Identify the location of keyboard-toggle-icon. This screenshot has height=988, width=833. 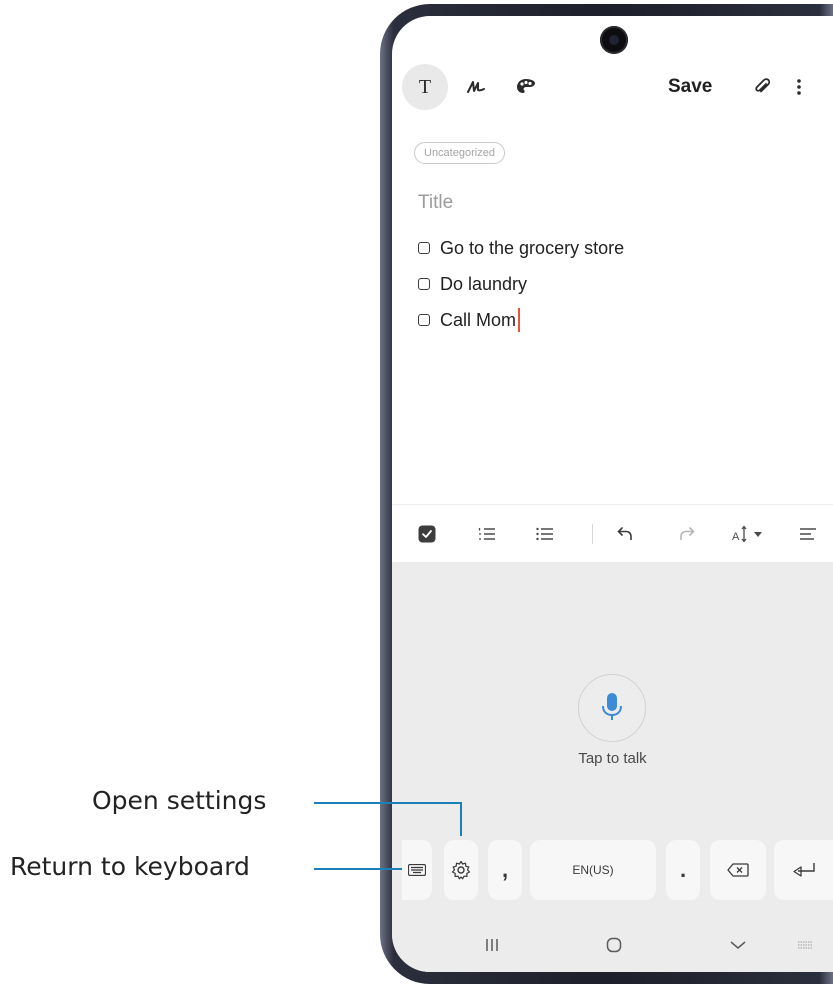
(805, 945).